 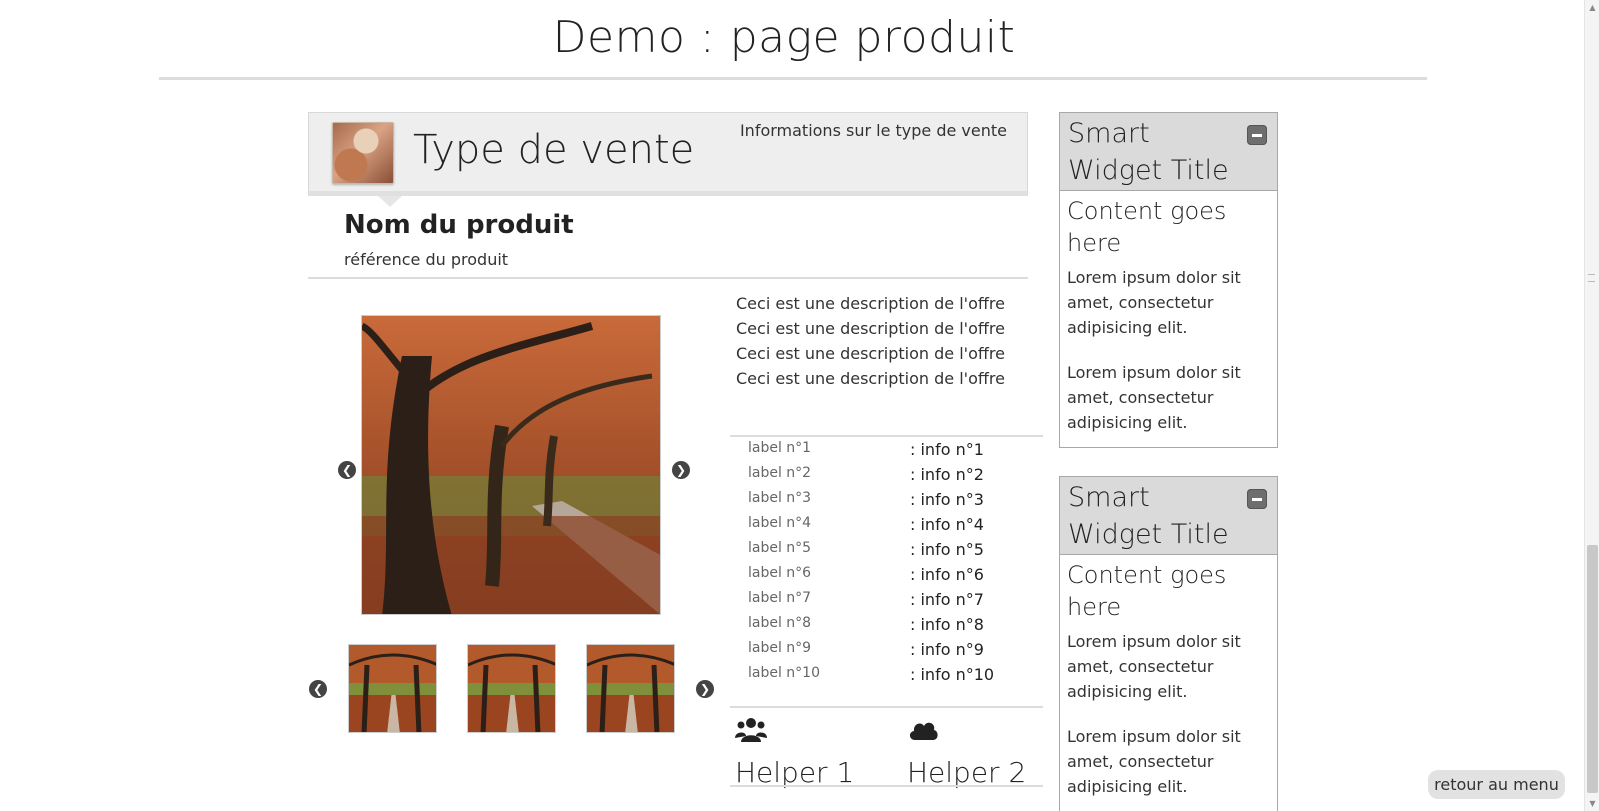 What do you see at coordinates (893, 550) in the screenshot?
I see `spec-row: label n°5 : info n°5` at bounding box center [893, 550].